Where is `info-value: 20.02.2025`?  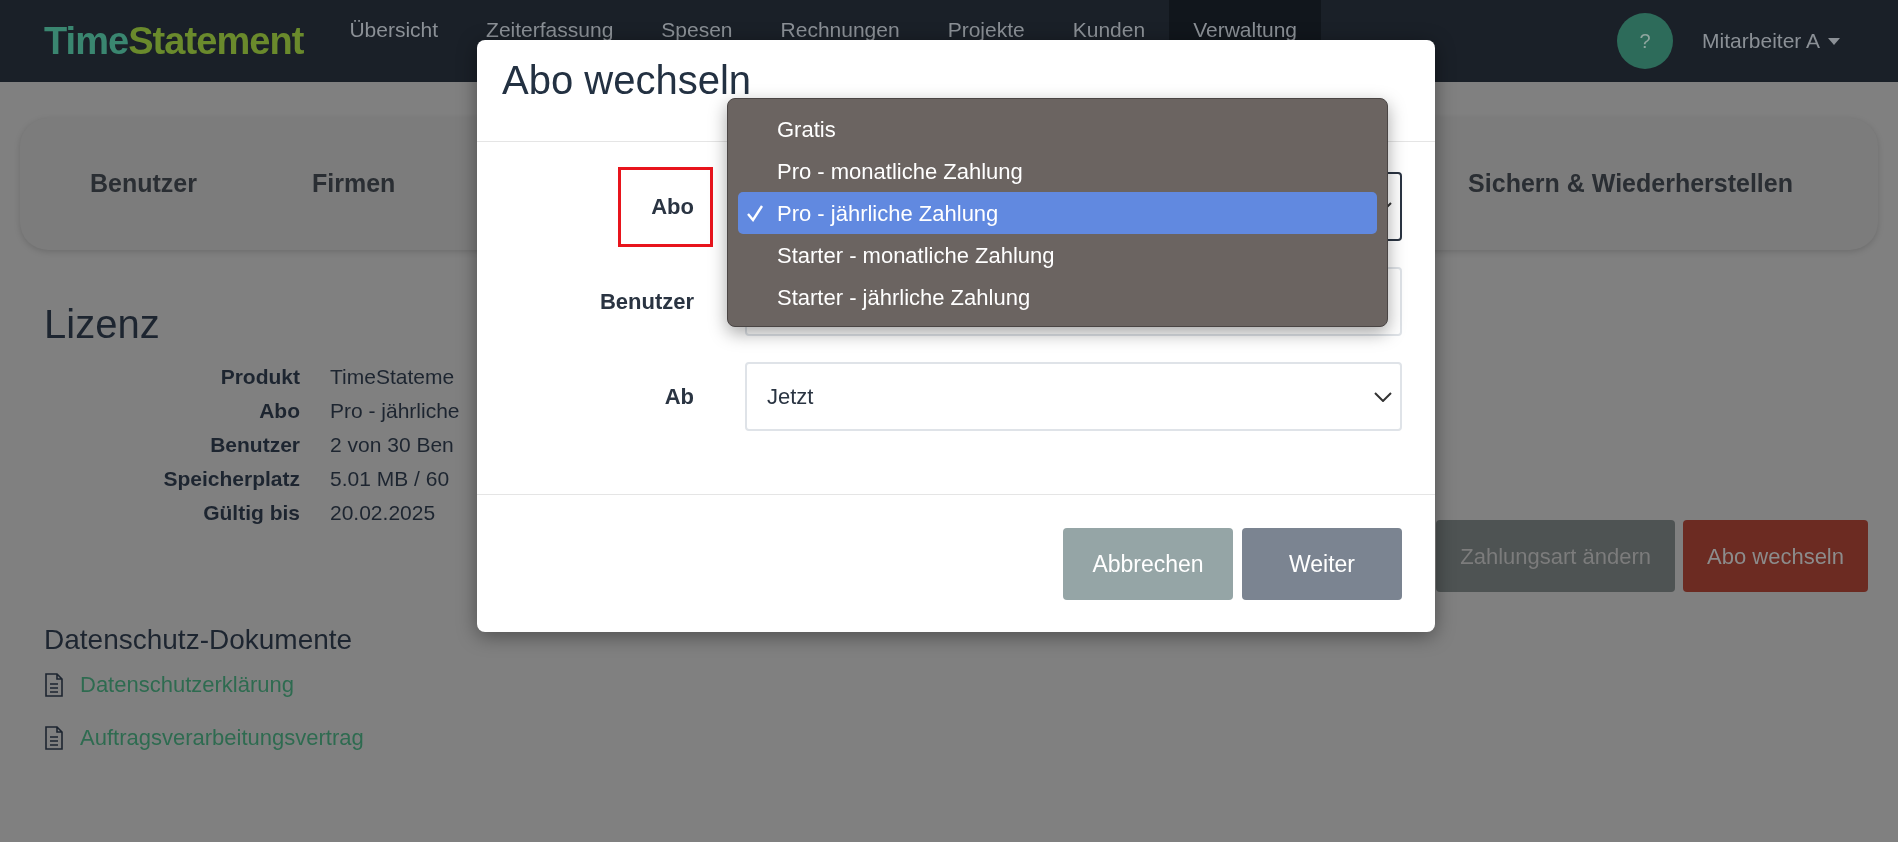 info-value: 20.02.2025 is located at coordinates (383, 513).